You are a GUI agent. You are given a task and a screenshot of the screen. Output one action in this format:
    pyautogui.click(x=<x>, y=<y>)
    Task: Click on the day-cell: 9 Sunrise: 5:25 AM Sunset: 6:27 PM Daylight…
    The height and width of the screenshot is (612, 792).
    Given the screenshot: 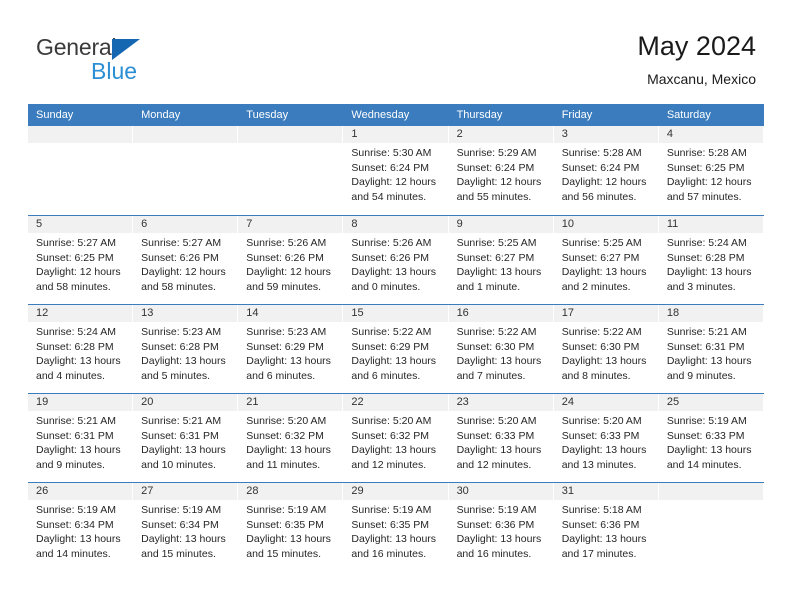 What is the action you would take?
    pyautogui.click(x=501, y=260)
    